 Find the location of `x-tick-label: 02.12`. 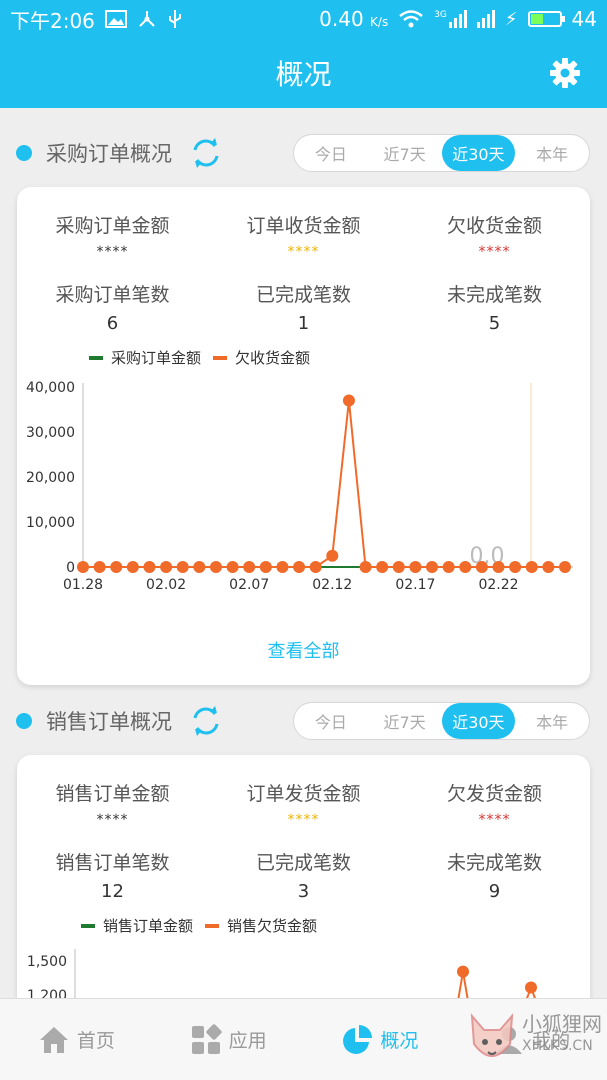

x-tick-label: 02.12 is located at coordinates (332, 585).